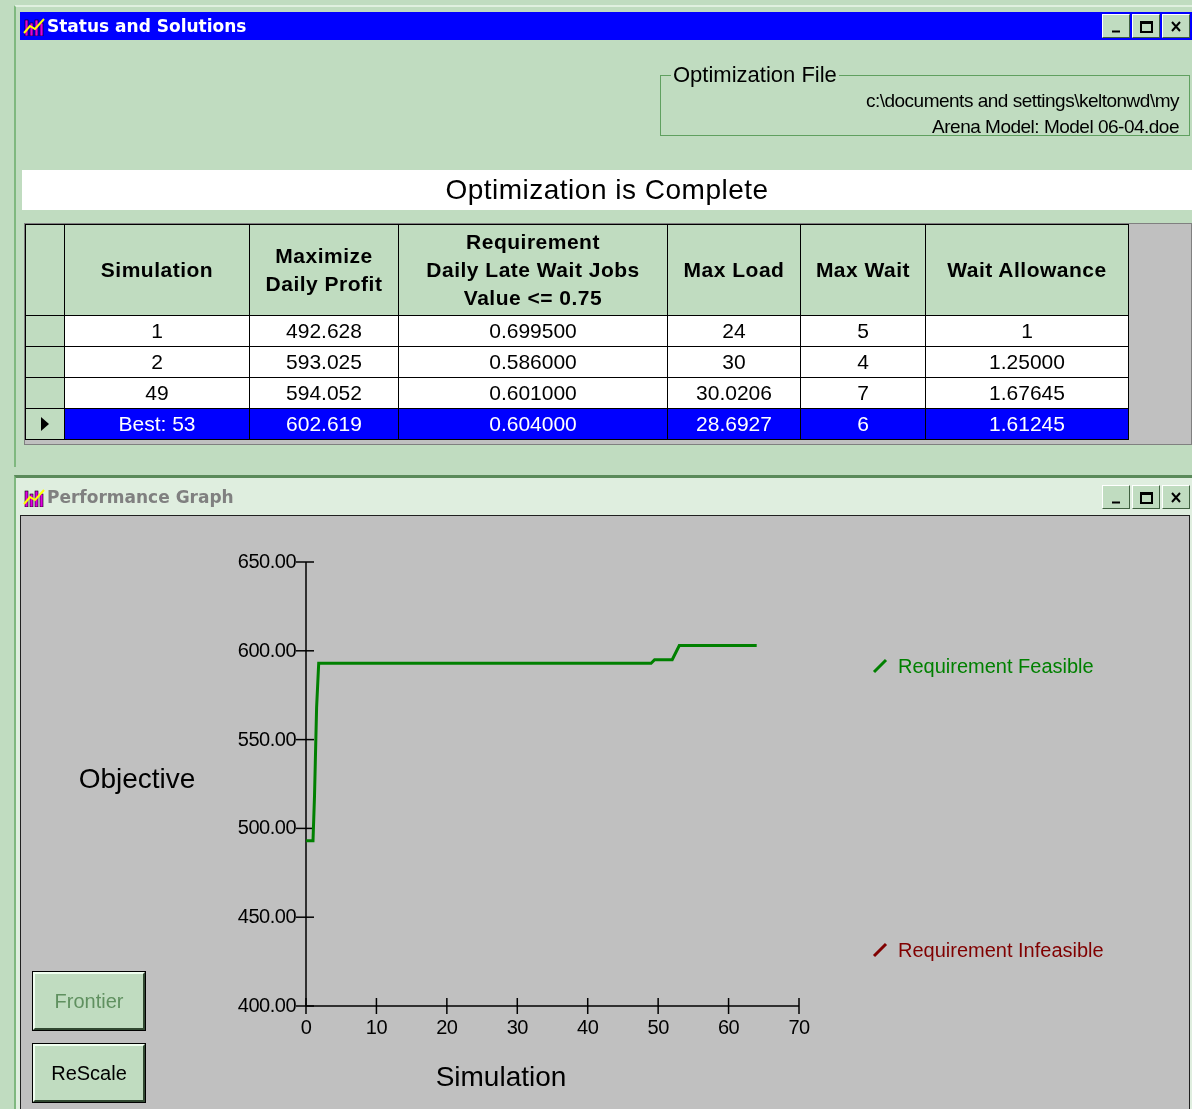 The width and height of the screenshot is (1192, 1109). I want to click on tick-label: 30, so click(517, 1027).